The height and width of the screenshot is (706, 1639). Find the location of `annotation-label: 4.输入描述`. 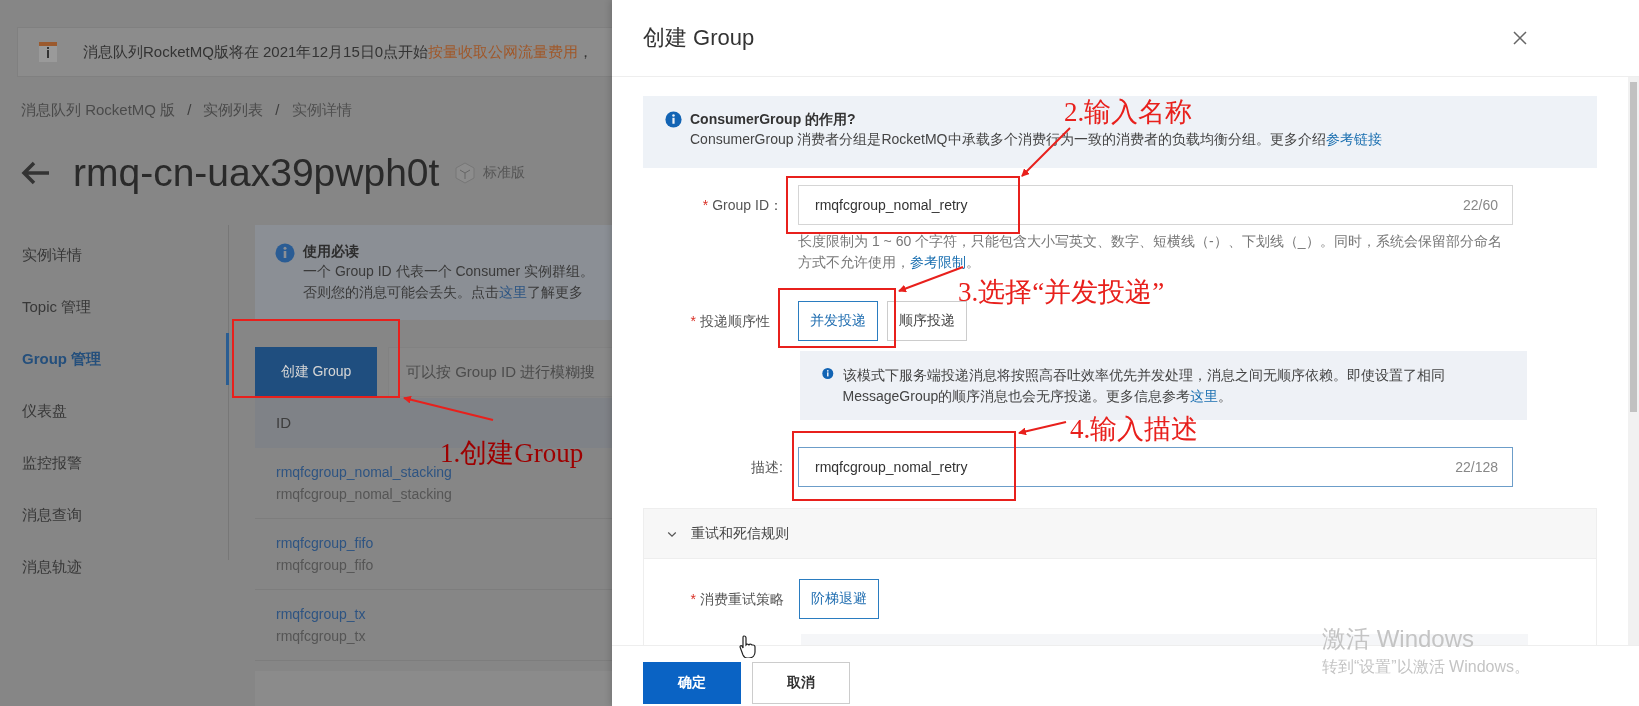

annotation-label: 4.输入描述 is located at coordinates (1134, 429).